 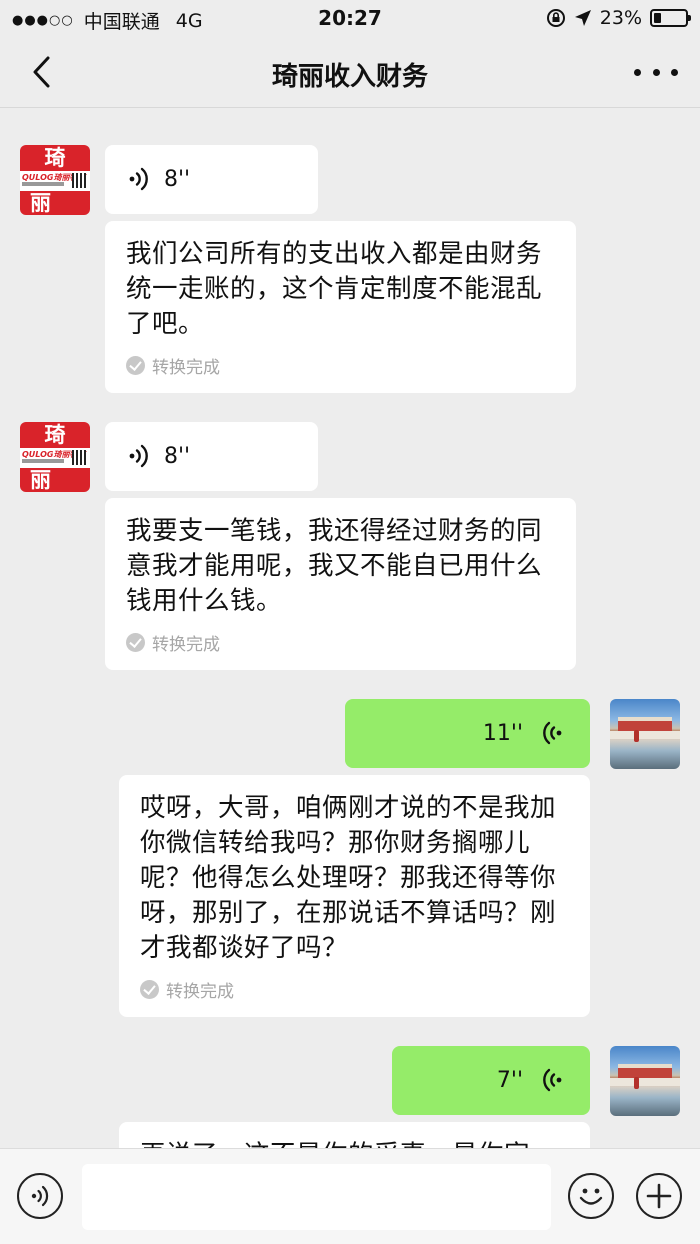 I want to click on status-bar: ●●●○○ 中国联通 4G 20:27 23%, so click(x=350, y=18).